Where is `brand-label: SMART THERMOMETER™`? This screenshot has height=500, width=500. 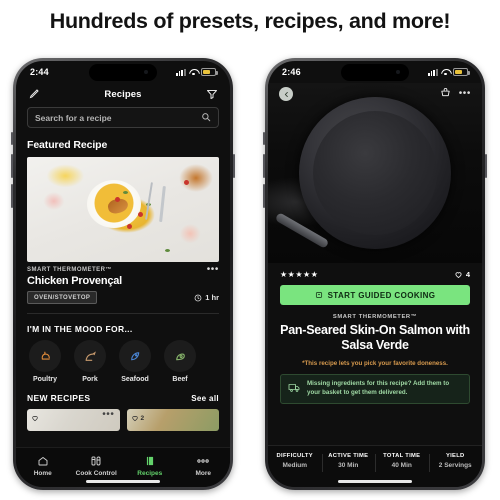 brand-label: SMART THERMOMETER™ is located at coordinates (69, 270).